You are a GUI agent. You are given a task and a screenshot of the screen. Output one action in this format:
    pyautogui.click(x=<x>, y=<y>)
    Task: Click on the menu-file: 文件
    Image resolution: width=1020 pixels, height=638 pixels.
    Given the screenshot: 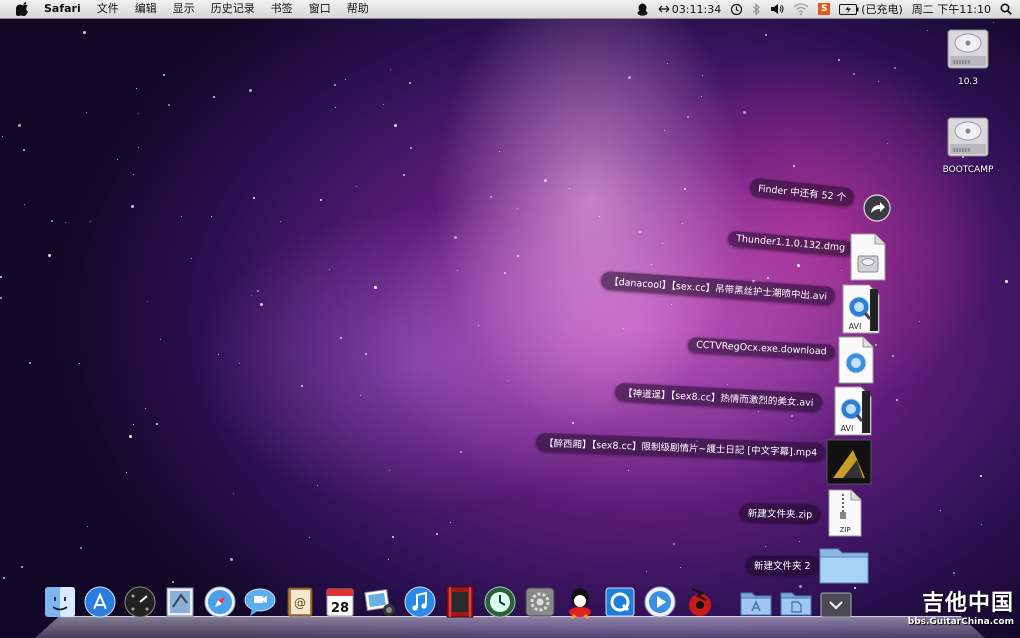 What is the action you would take?
    pyautogui.click(x=108, y=9)
    